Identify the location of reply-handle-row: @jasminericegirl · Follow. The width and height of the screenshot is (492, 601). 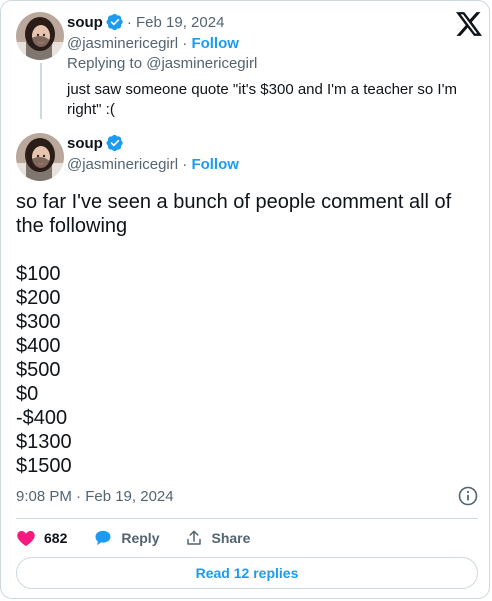
(153, 43).